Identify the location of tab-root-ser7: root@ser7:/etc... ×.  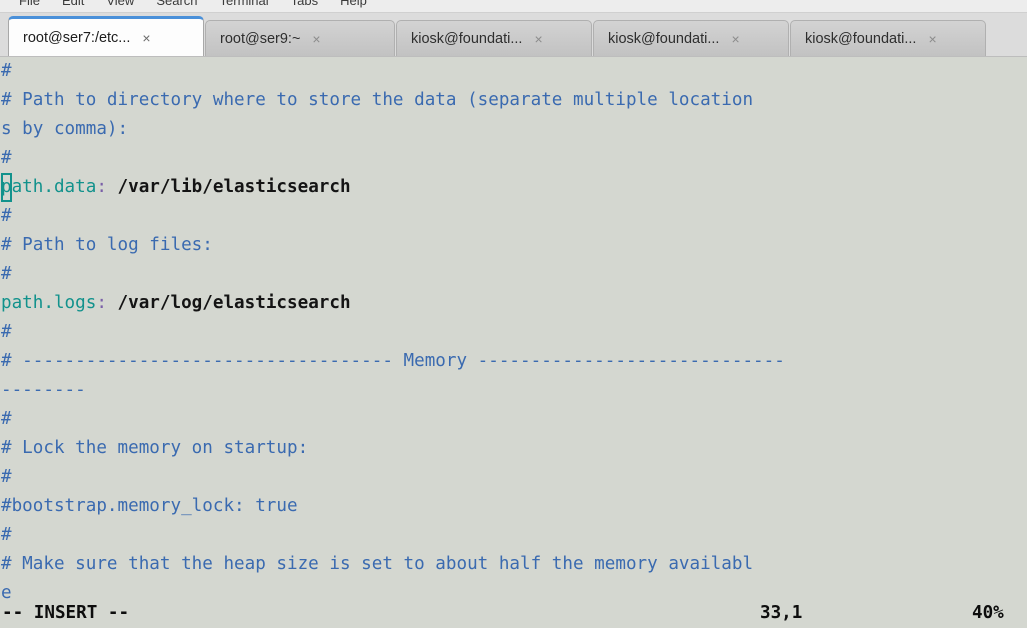
(106, 36).